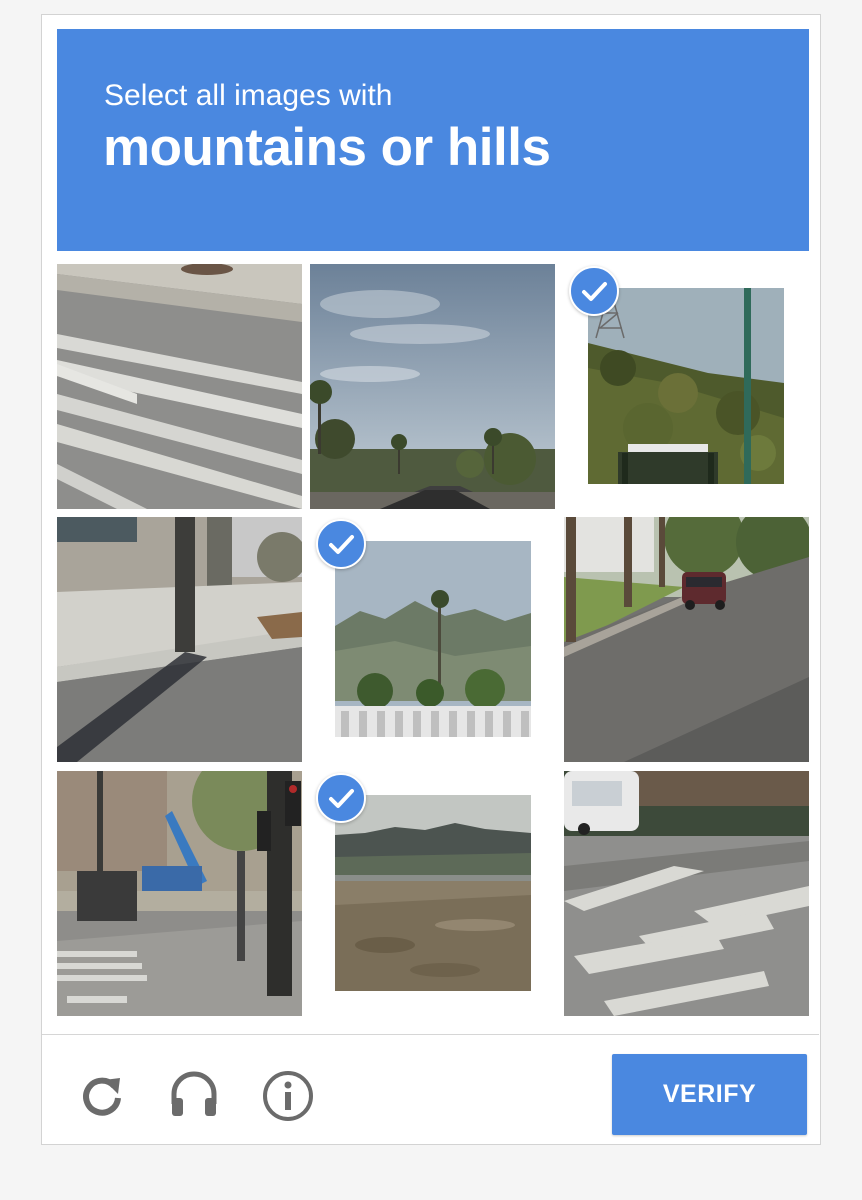 This screenshot has width=862, height=1200. Describe the element at coordinates (327, 147) in the screenshot. I see `challenge-target: mountains or hills` at that location.